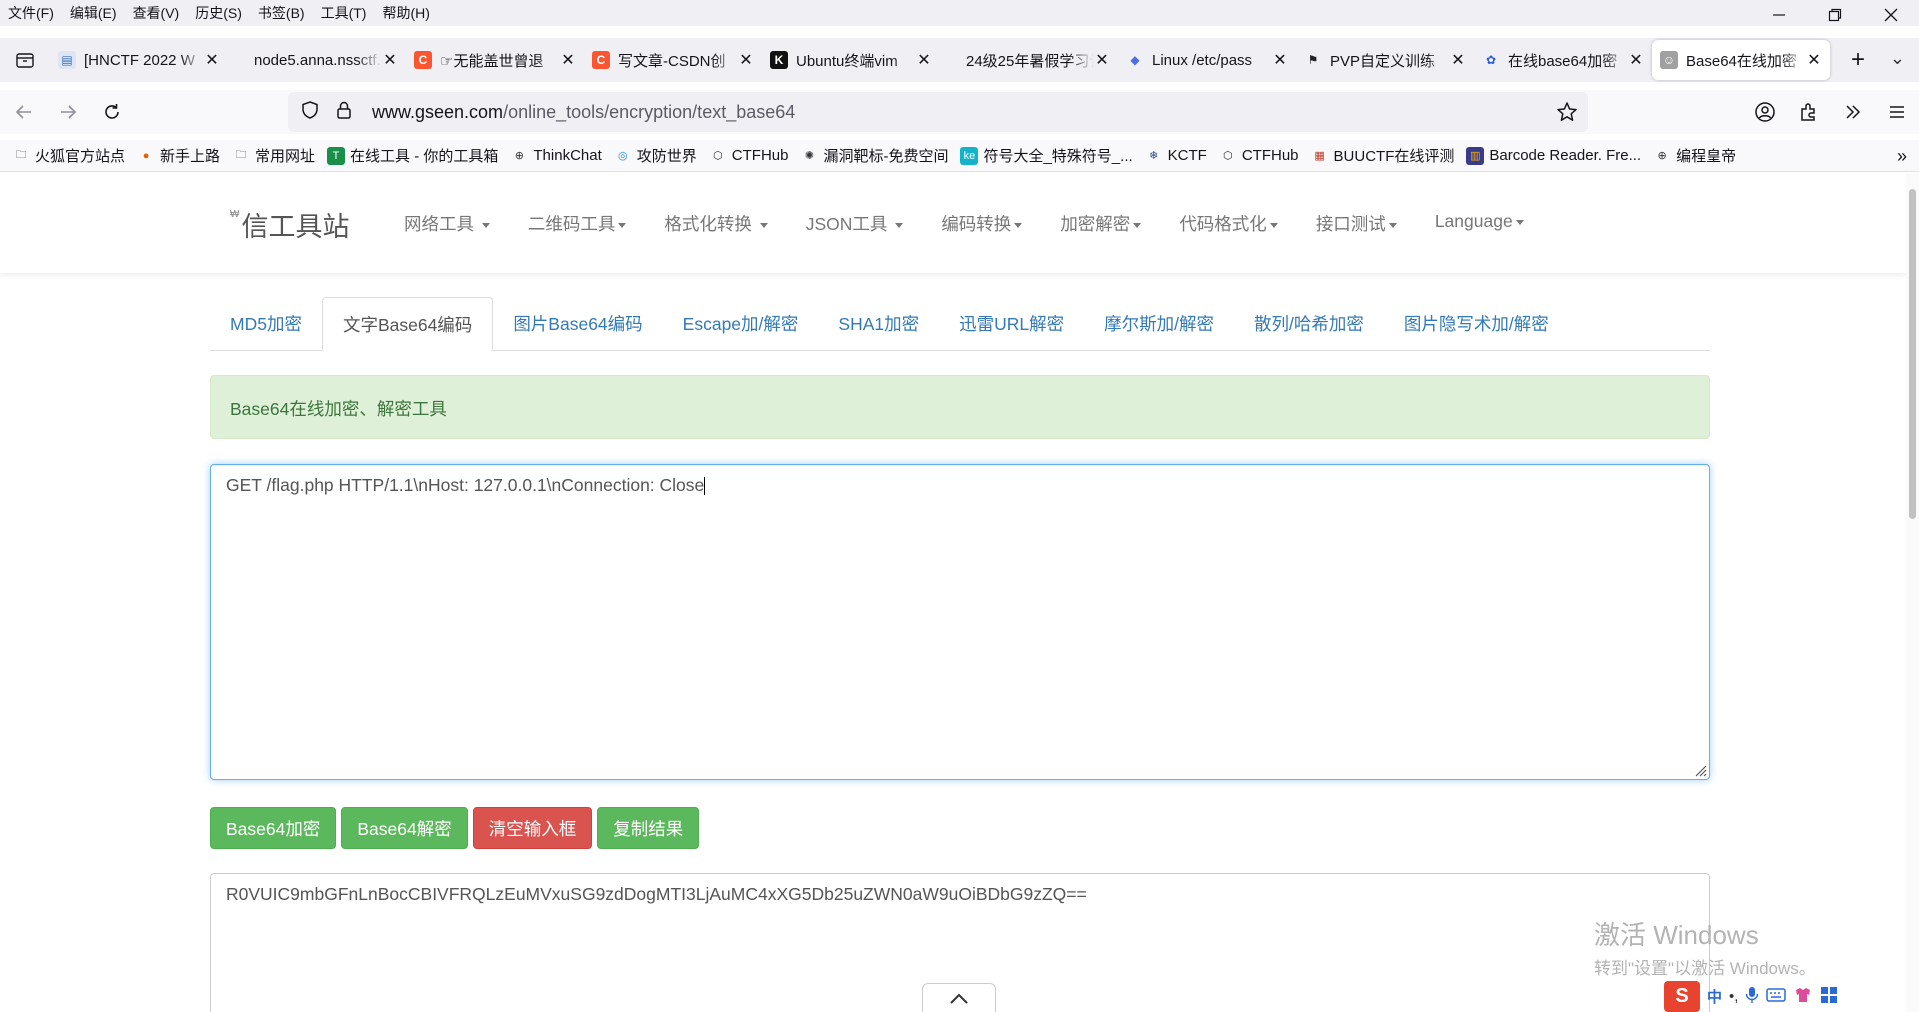  What do you see at coordinates (1011, 323) in the screenshot?
I see `tool-tab: 迅雷URL解密` at bounding box center [1011, 323].